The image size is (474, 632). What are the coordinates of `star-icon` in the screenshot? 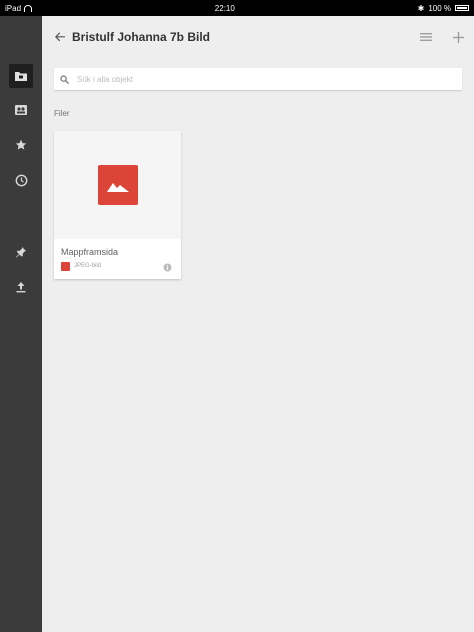 It's located at (21, 144).